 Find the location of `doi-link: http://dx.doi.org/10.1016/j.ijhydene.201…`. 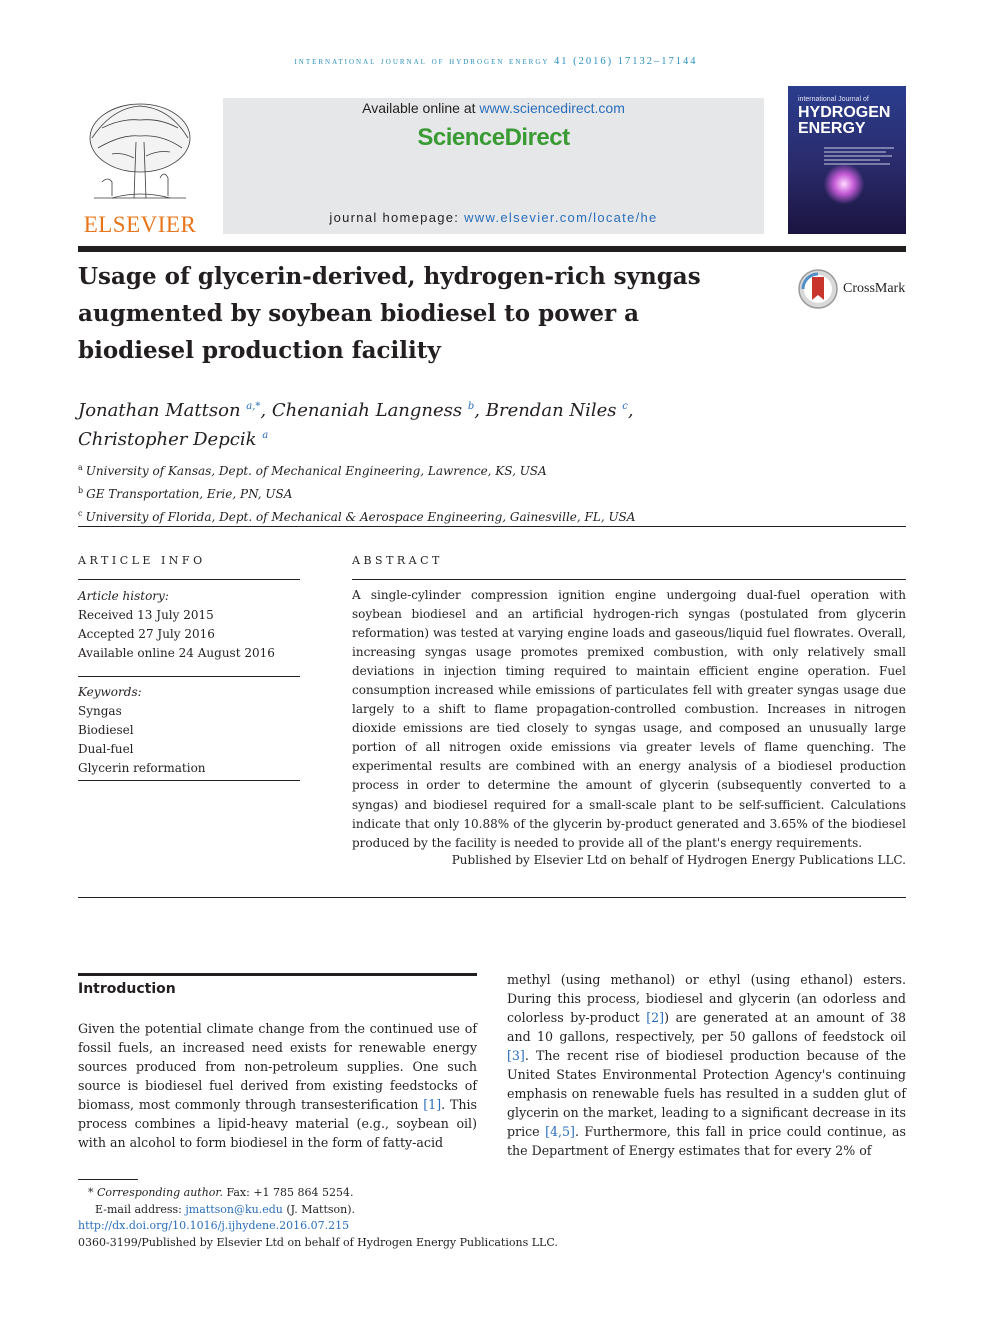

doi-link: http://dx.doi.org/10.1016/j.ijhydene.201… is located at coordinates (213, 1225).